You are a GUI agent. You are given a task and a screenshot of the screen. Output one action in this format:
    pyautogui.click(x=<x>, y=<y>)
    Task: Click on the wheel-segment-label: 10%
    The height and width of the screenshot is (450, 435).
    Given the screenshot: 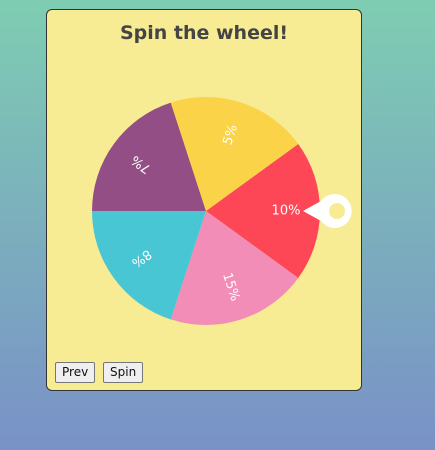 What is the action you would take?
    pyautogui.click(x=286, y=211)
    